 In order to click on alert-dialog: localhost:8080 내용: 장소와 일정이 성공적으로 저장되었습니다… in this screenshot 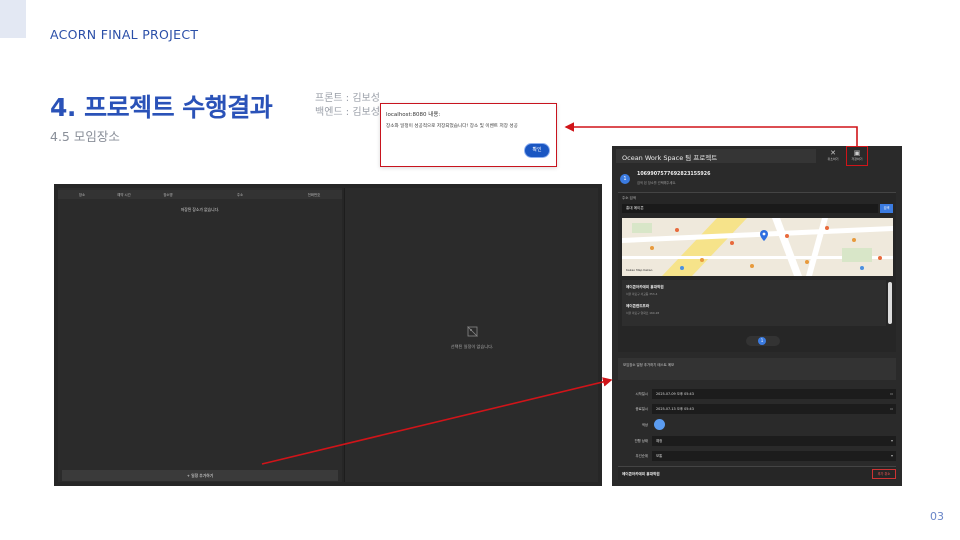, I will do `click(468, 135)`.